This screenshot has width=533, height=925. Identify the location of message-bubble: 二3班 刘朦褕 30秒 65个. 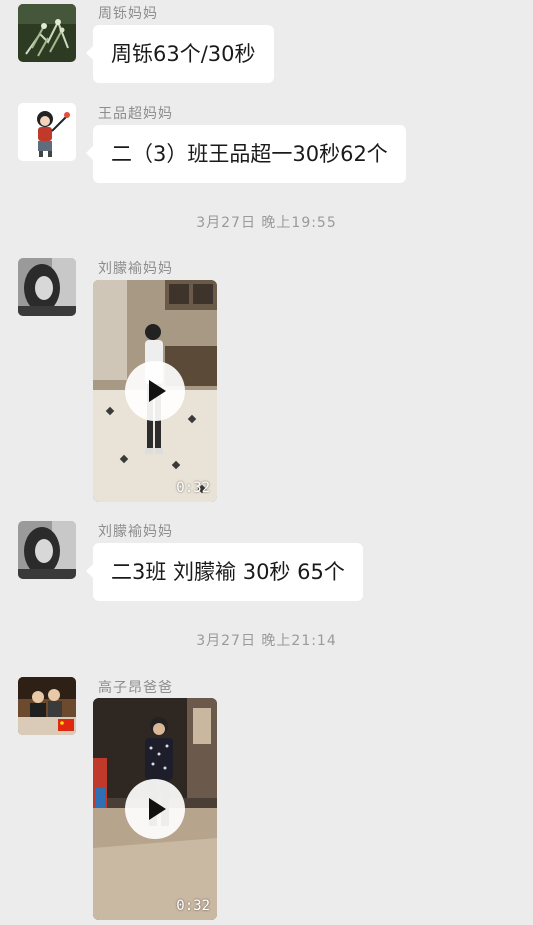
(224, 572).